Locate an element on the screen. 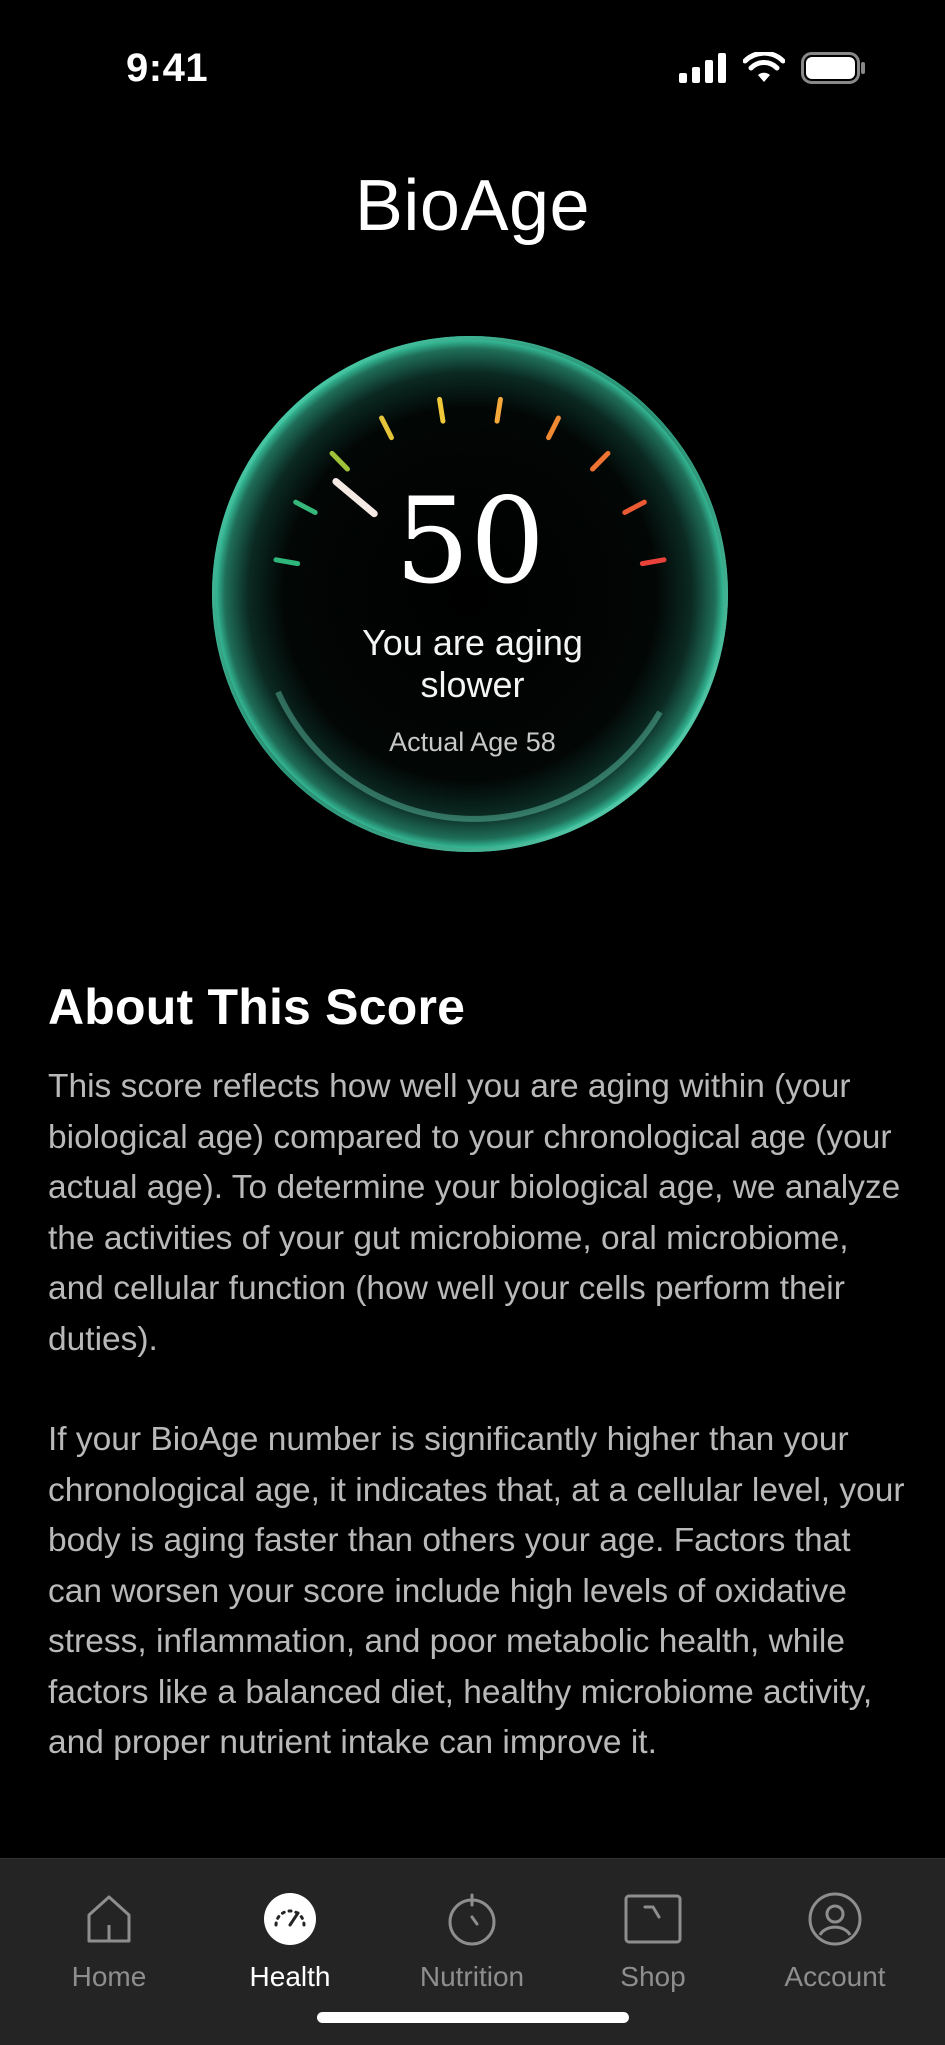 Image resolution: width=945 pixels, height=2045 pixels. status-icons is located at coordinates (773, 68).